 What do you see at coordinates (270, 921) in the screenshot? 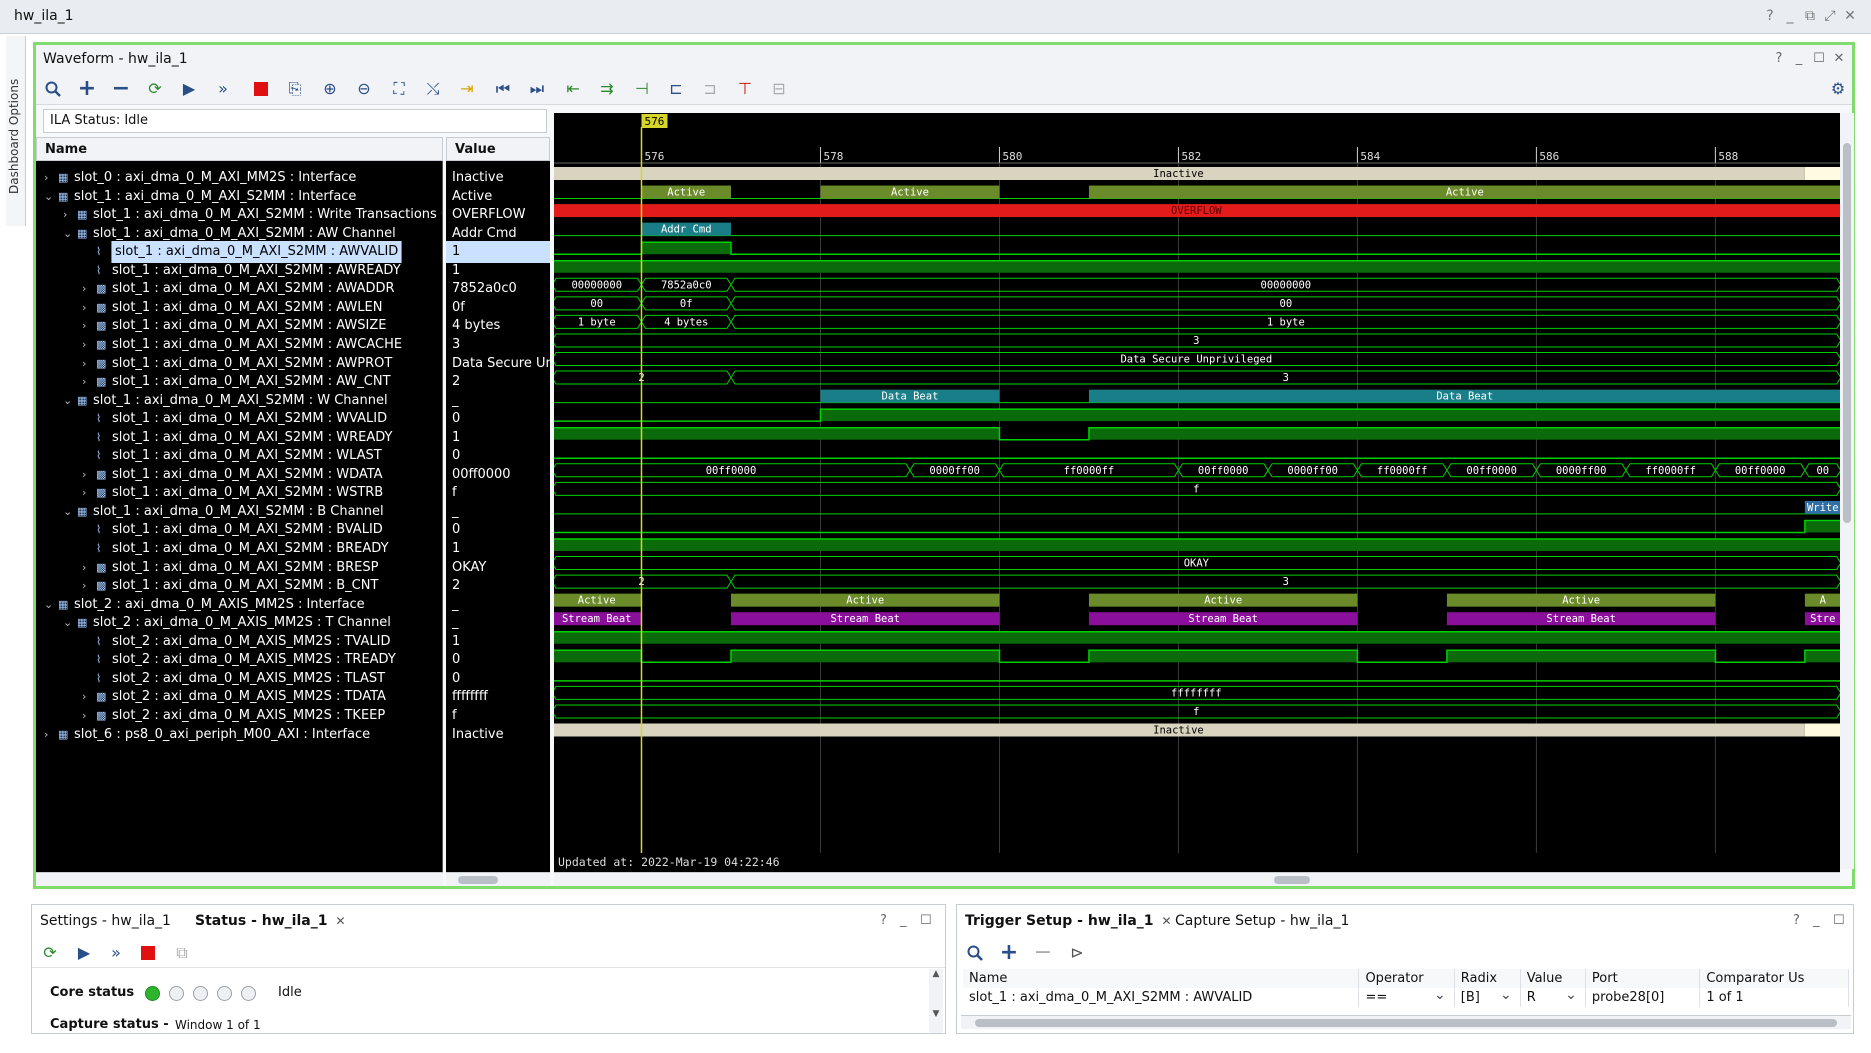
I see `tab-status: Status - hw_ila_1 ✕` at bounding box center [270, 921].